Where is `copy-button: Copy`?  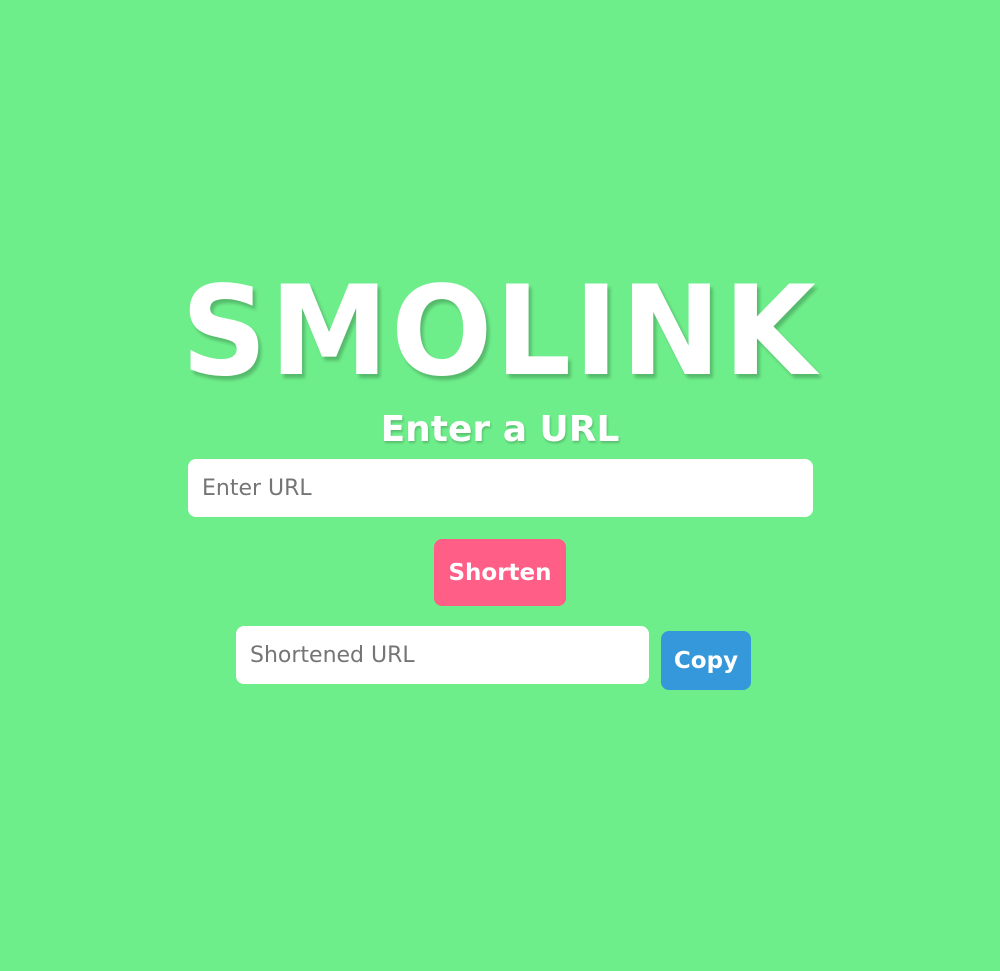 copy-button: Copy is located at coordinates (706, 660).